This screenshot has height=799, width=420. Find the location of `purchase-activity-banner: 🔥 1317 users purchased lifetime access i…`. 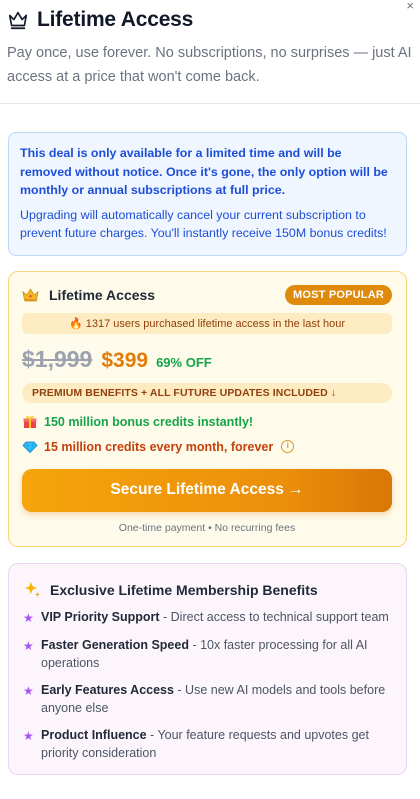

purchase-activity-banner: 🔥 1317 users purchased lifetime access i… is located at coordinates (207, 323).